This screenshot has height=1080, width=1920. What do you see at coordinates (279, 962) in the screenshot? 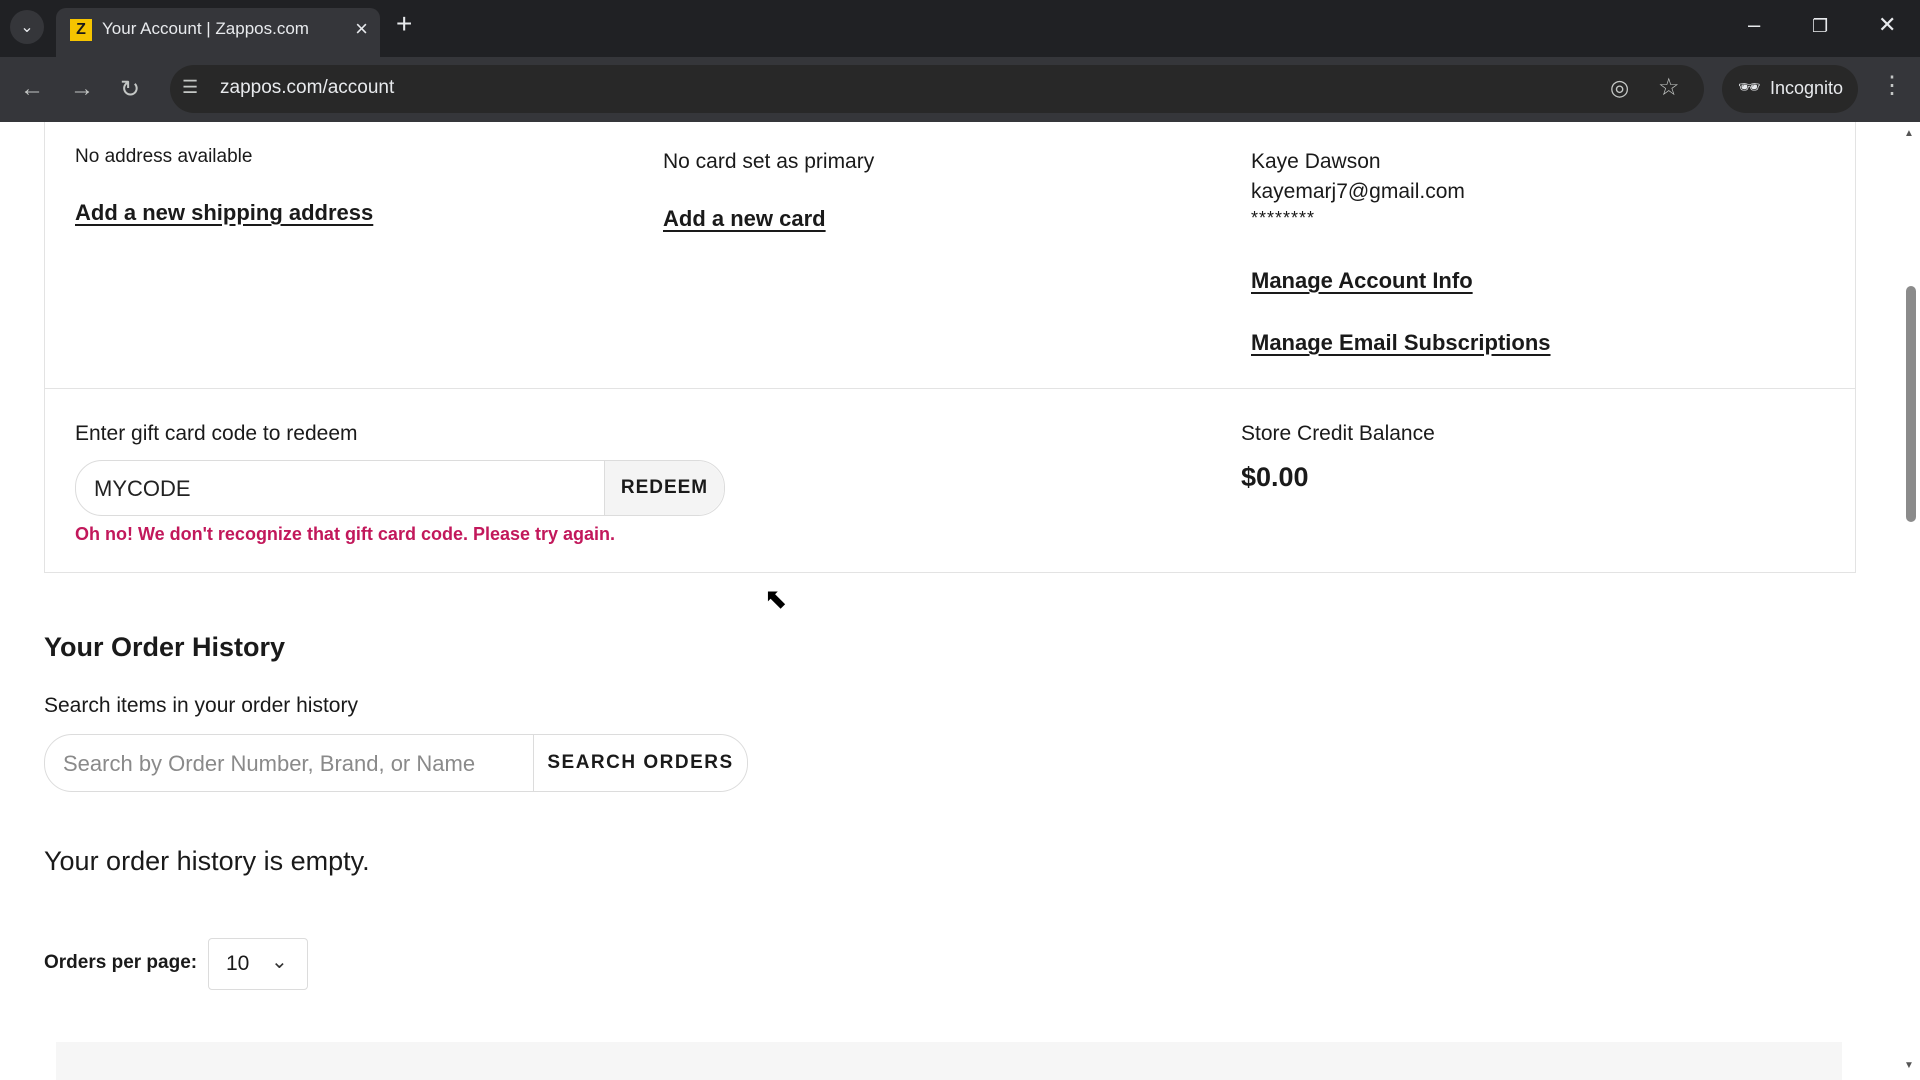
I see `chevron-down-icon: ⌄` at bounding box center [279, 962].